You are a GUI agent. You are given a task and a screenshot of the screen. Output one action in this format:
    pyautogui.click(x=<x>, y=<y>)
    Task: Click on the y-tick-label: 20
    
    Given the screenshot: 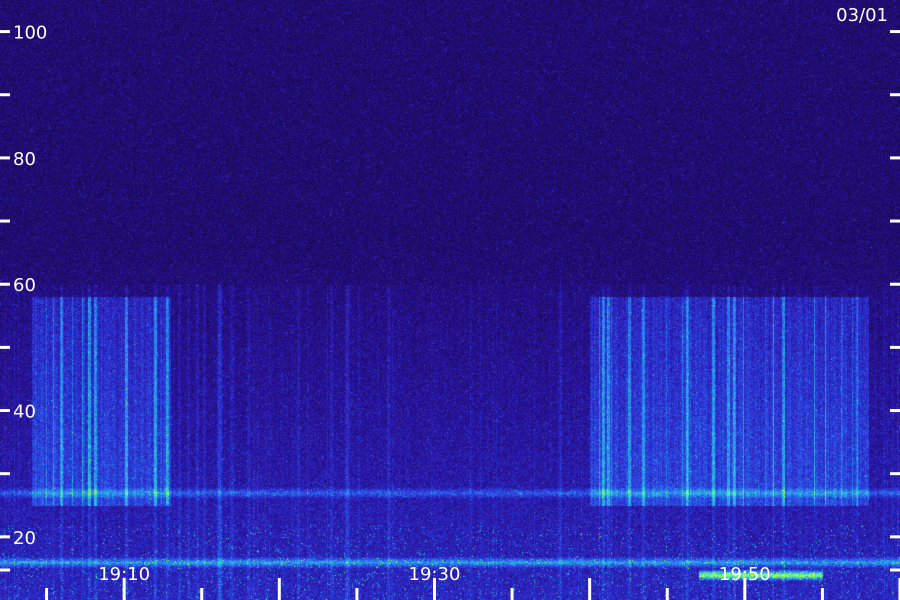 What is the action you would take?
    pyautogui.click(x=24, y=538)
    